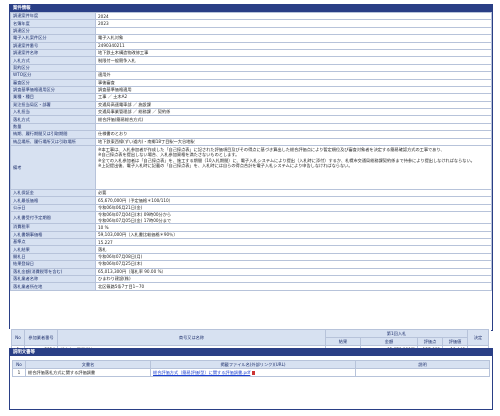 The image size is (500, 416). What do you see at coordinates (53, 200) in the screenshot?
I see `case-info-key: 入札最低価格` at bounding box center [53, 200].